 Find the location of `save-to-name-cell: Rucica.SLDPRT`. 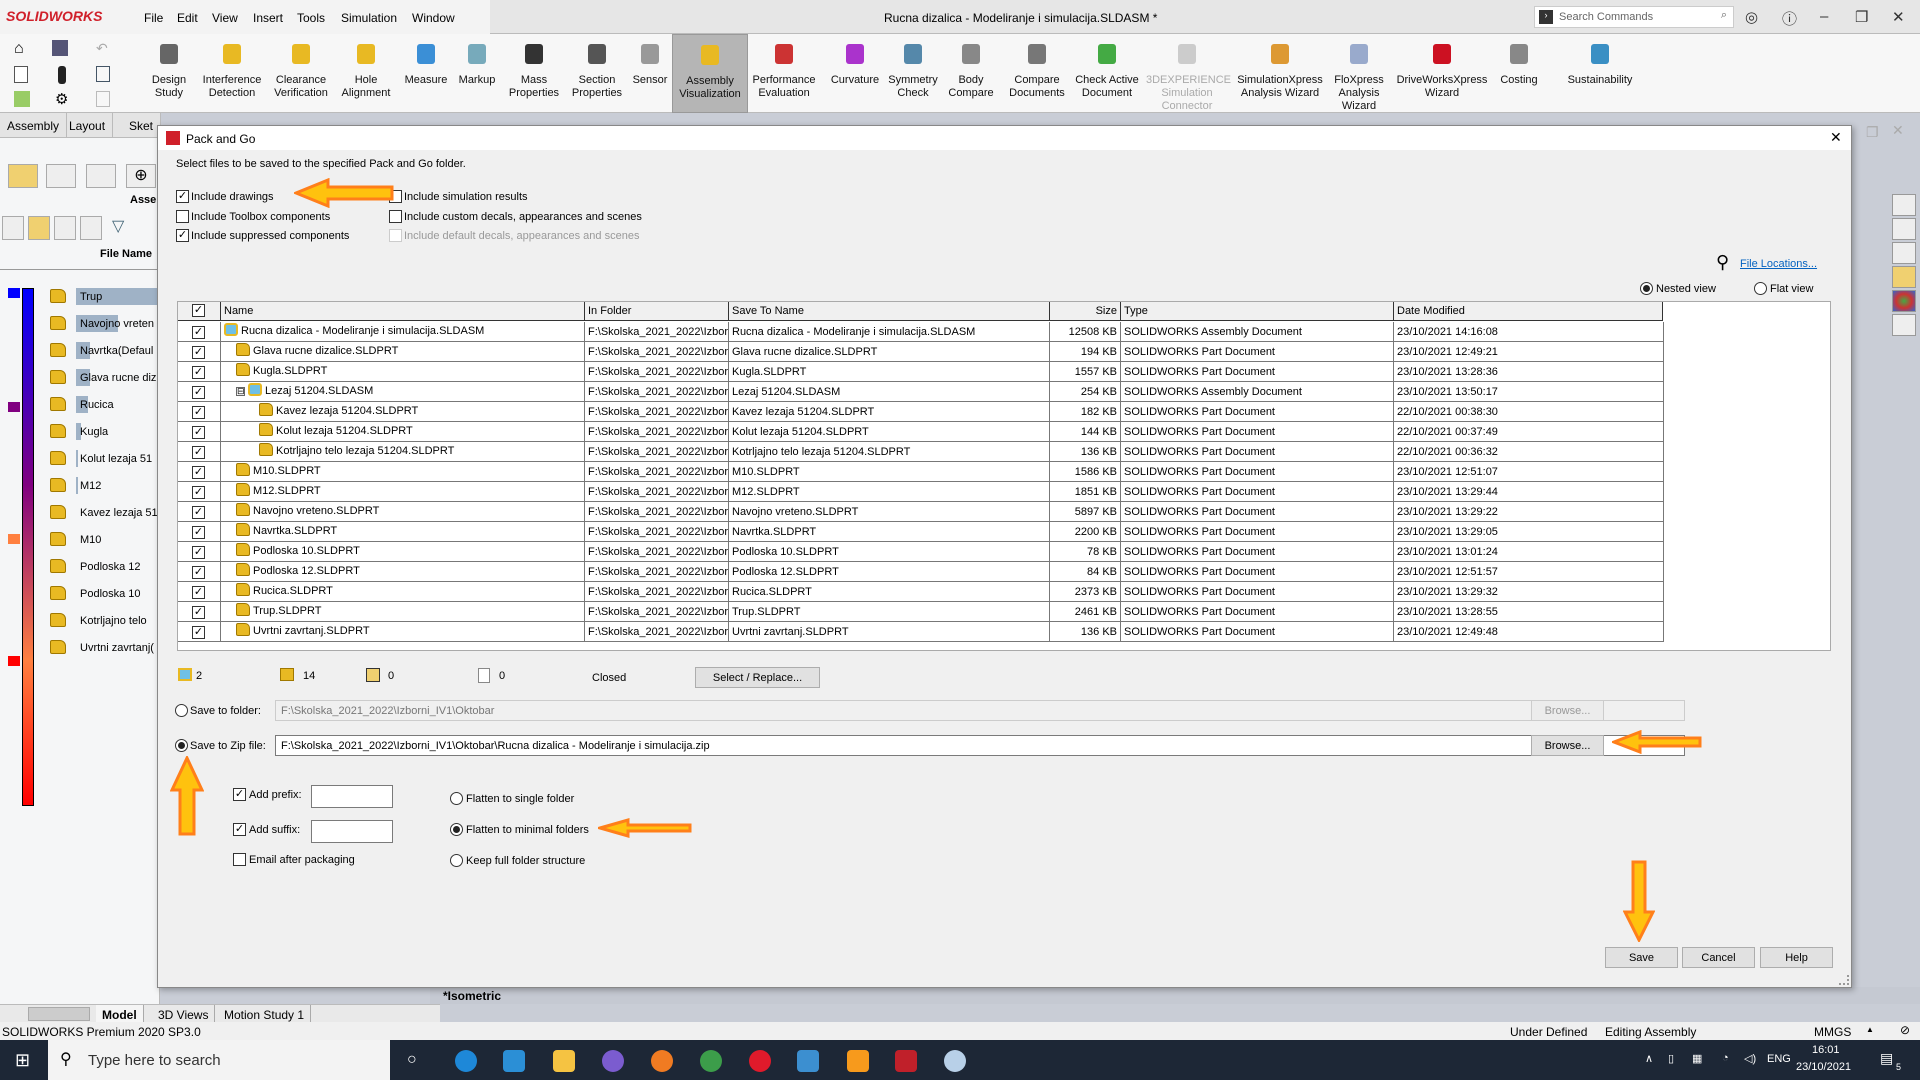

save-to-name-cell: Rucica.SLDPRT is located at coordinates (889, 592).